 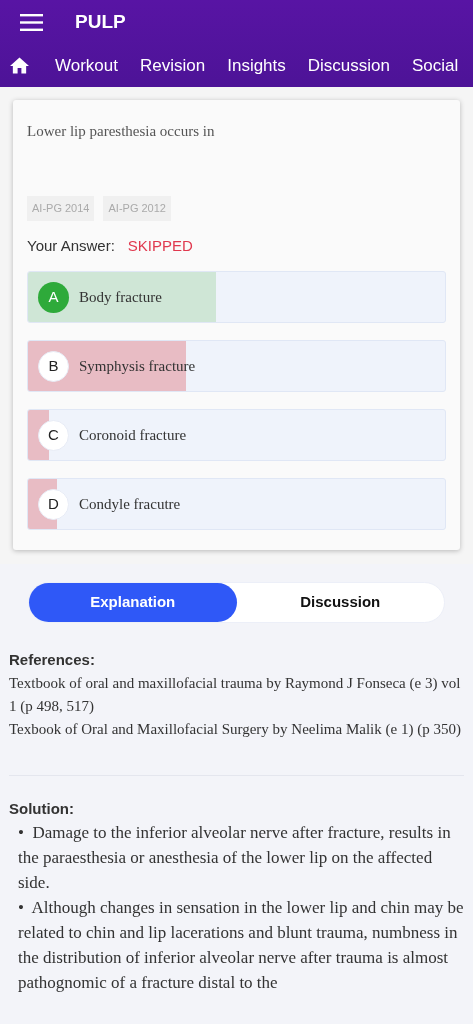 What do you see at coordinates (52, 660) in the screenshot?
I see `references-heading: References:` at bounding box center [52, 660].